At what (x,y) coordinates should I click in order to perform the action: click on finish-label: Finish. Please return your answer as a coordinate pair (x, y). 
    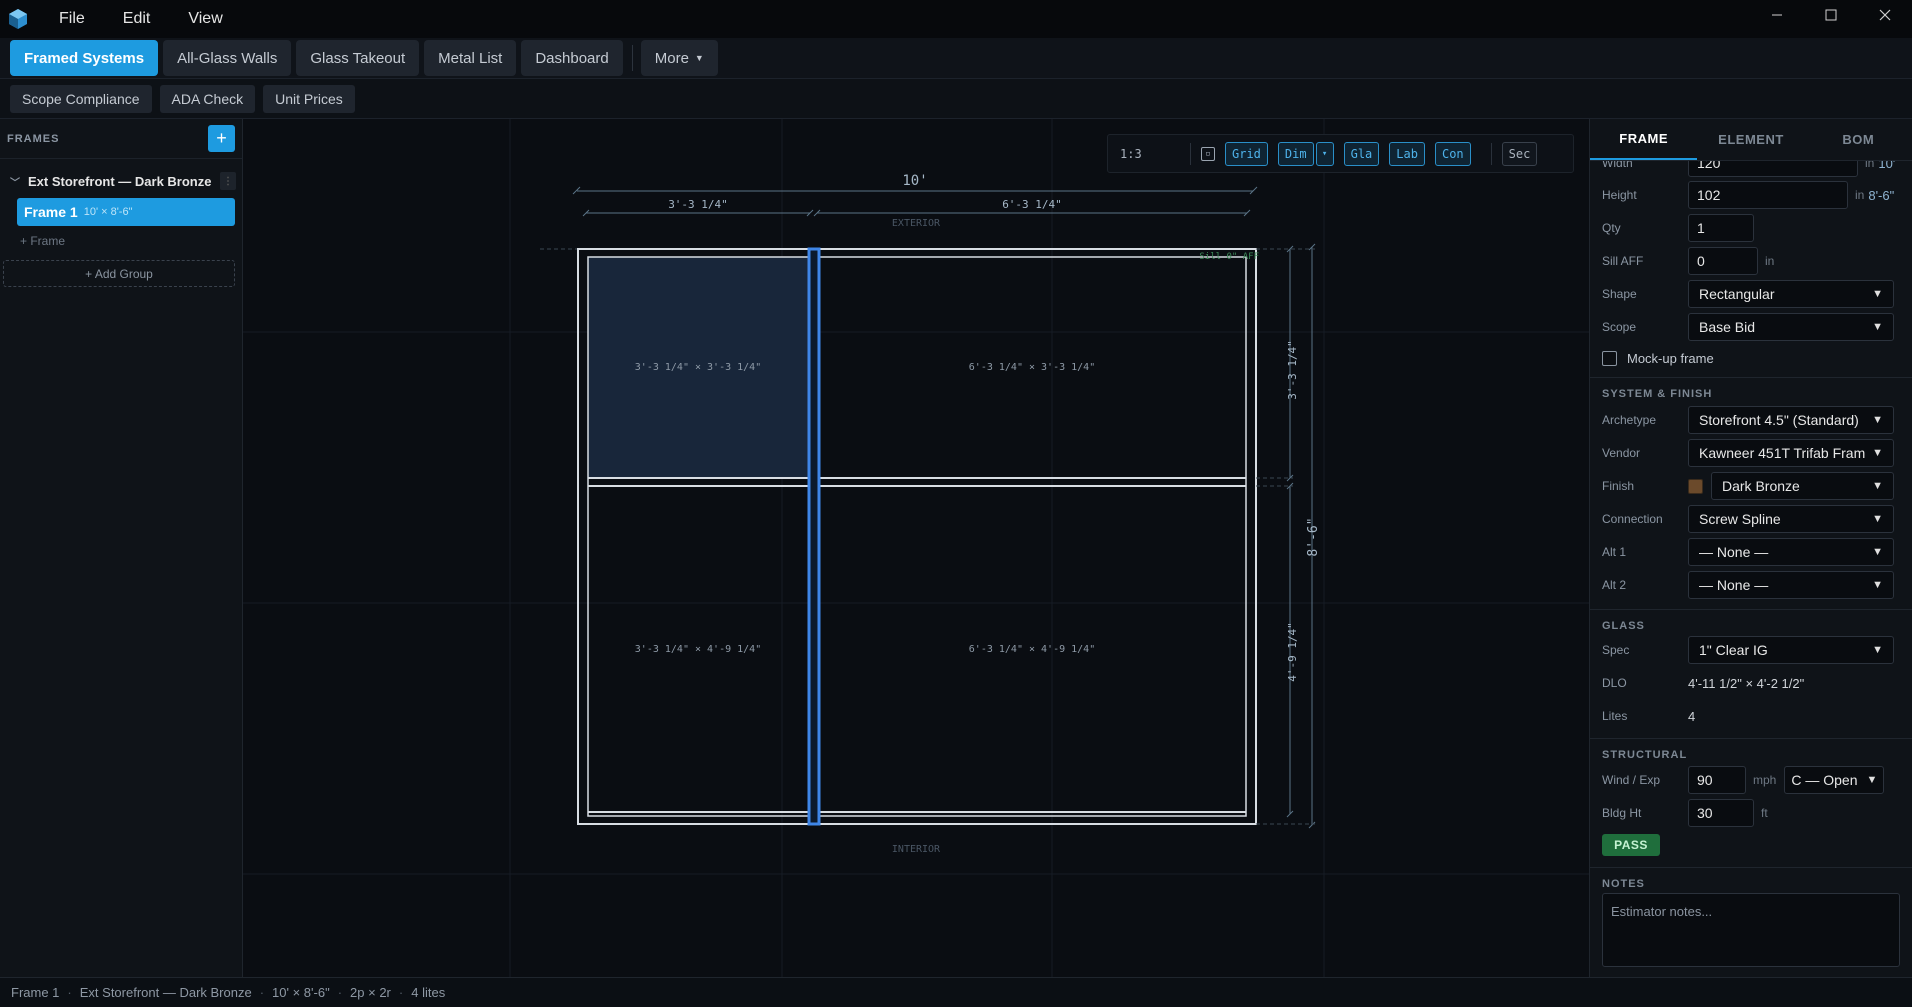
    Looking at the image, I should click on (1618, 486).